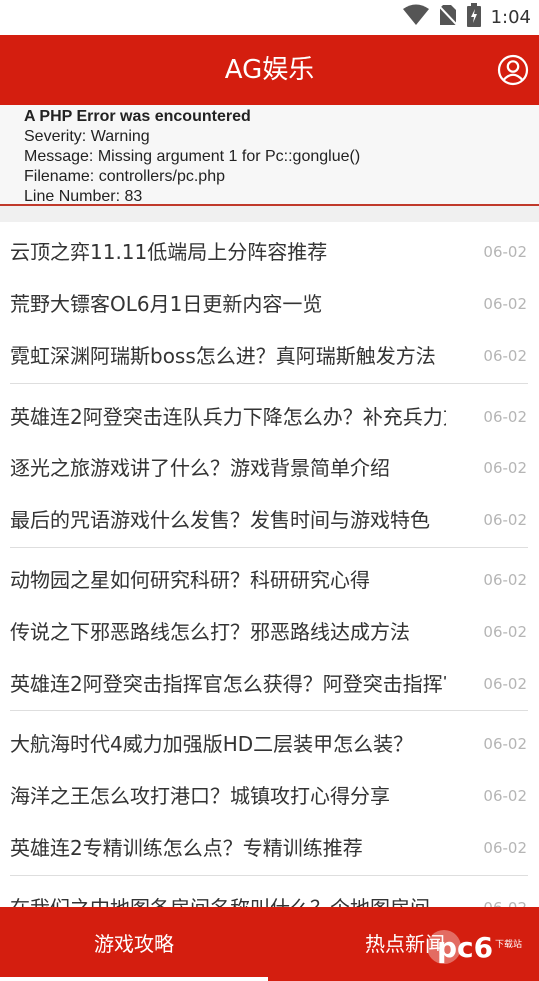 The width and height of the screenshot is (539, 981). I want to click on article-title: 云顶之弈11.11低端局上分阵容推荐, so click(169, 252).